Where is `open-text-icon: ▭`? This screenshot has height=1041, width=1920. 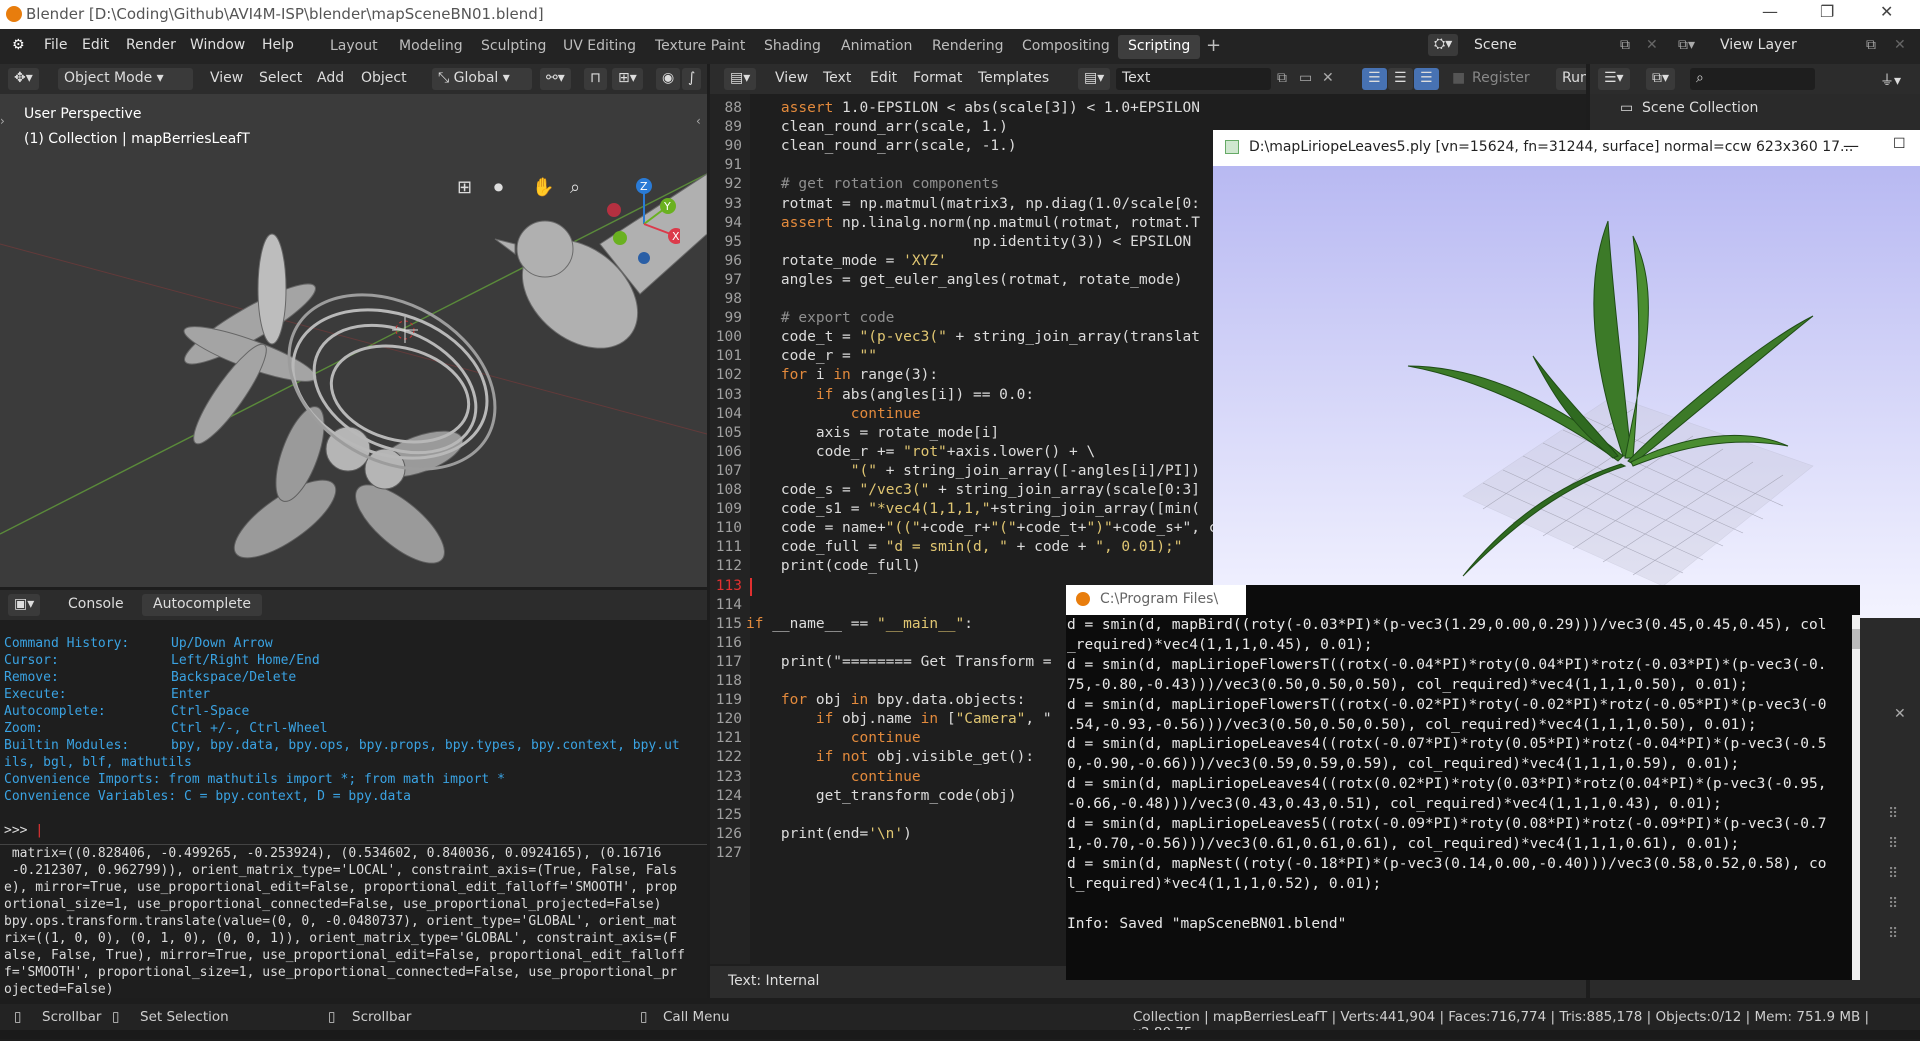
open-text-icon: ▭ is located at coordinates (1305, 78).